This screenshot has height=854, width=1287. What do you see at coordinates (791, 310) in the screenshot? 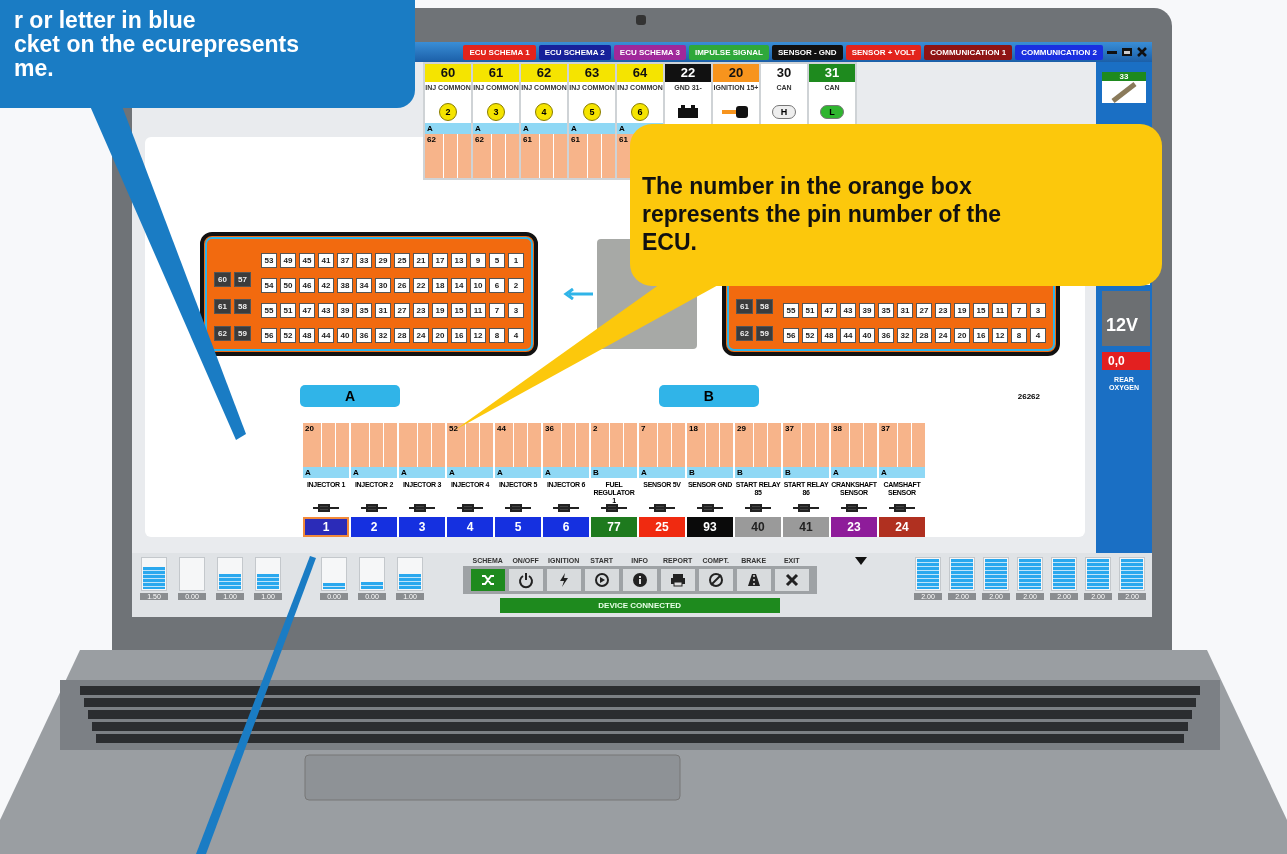
I see `pin-number: 55` at bounding box center [791, 310].